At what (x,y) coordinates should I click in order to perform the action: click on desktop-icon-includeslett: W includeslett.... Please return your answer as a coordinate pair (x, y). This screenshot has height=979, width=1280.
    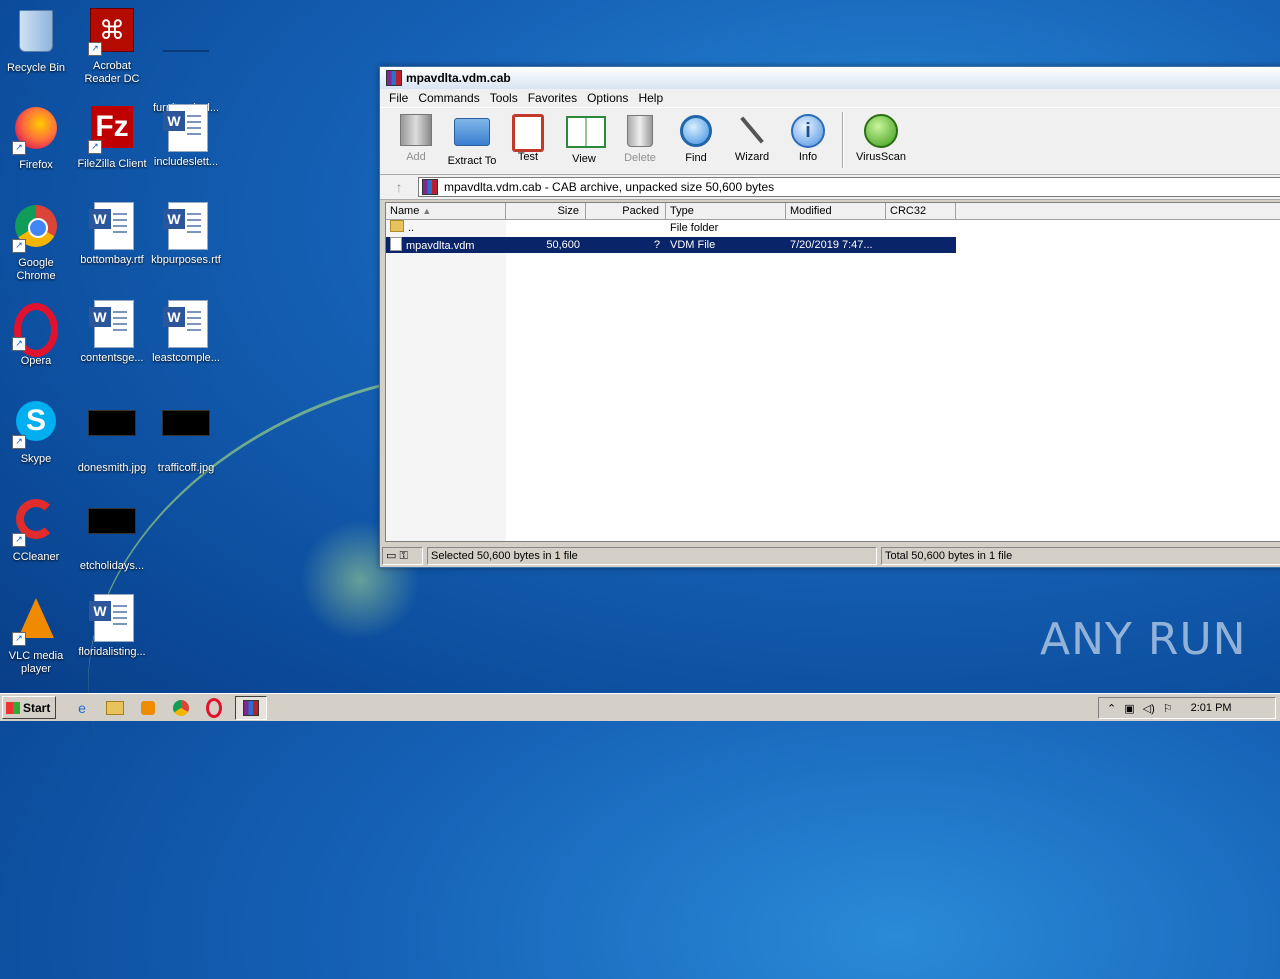
    Looking at the image, I should click on (186, 136).